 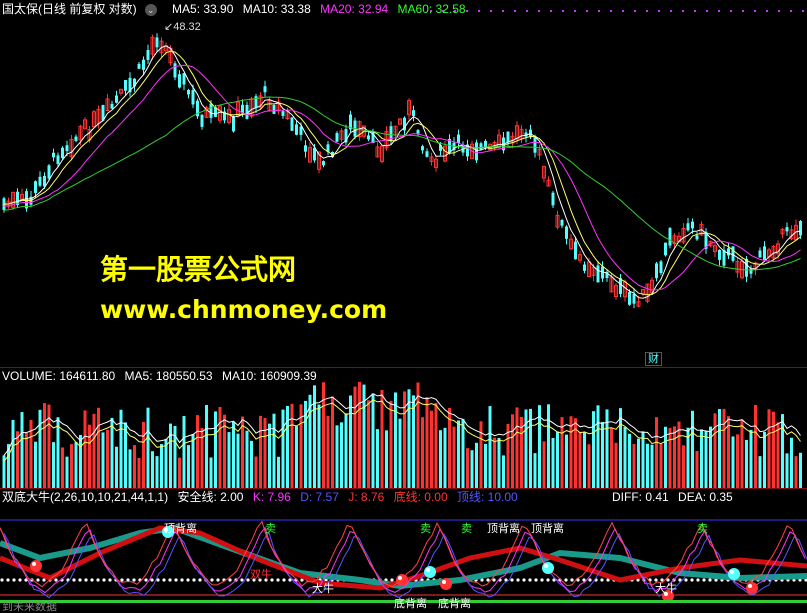 What do you see at coordinates (271, 497) in the screenshot?
I see `k-value: K: 7.96` at bounding box center [271, 497].